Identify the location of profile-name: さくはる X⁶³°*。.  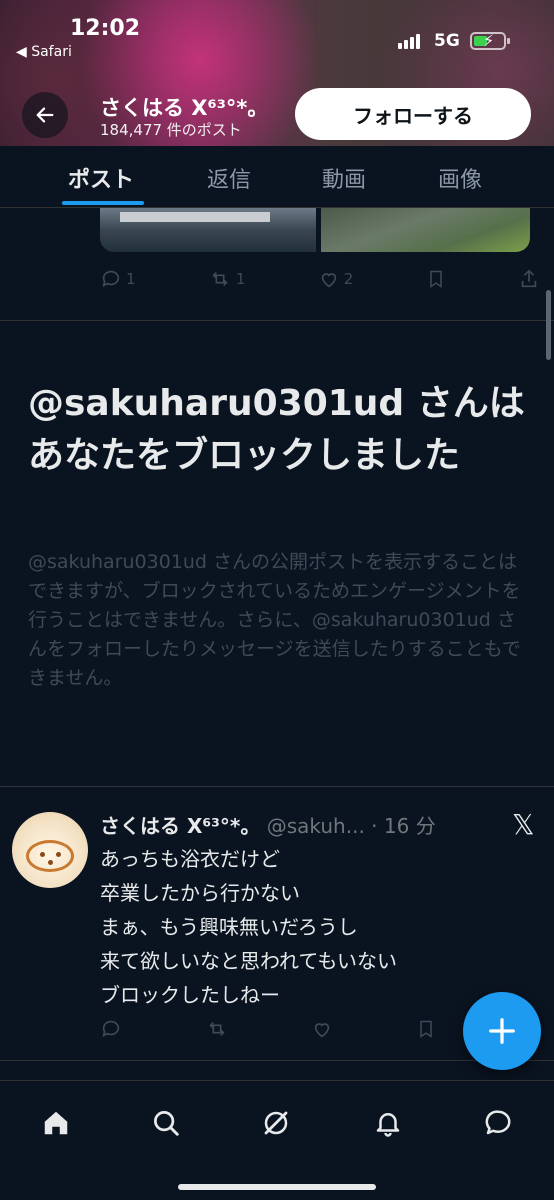
(184, 108).